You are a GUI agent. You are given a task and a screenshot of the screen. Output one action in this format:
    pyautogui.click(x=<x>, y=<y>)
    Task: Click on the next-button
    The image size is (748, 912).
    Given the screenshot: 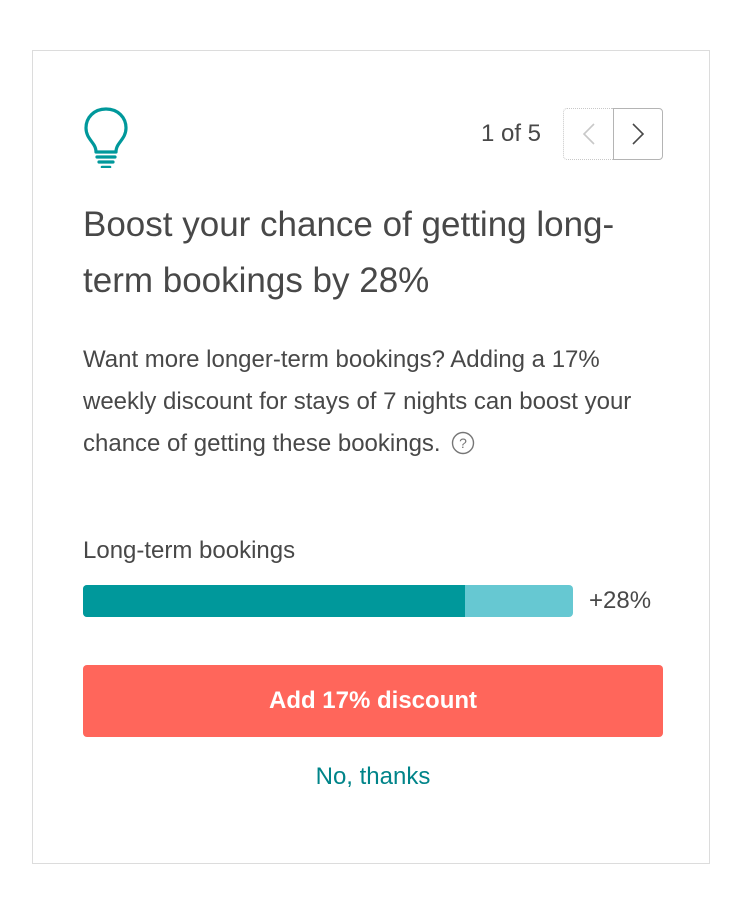 What is the action you would take?
    pyautogui.click(x=638, y=134)
    